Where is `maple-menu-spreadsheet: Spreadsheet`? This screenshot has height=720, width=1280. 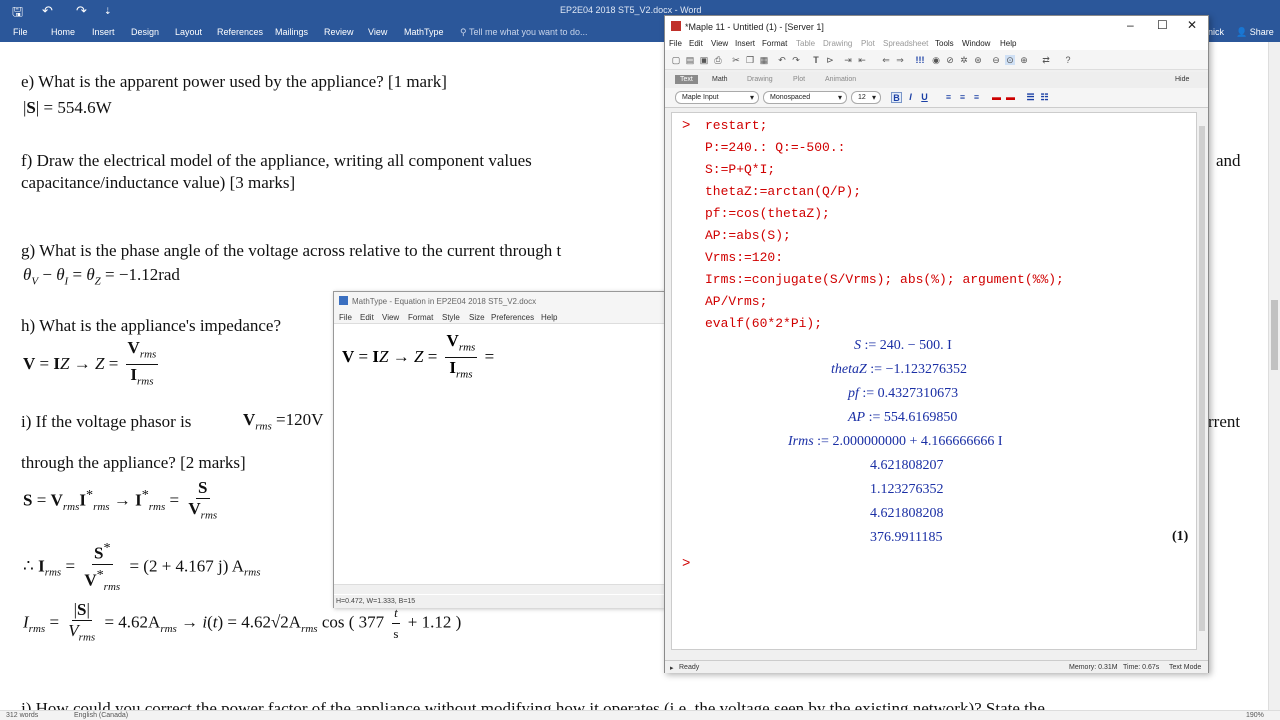 maple-menu-spreadsheet: Spreadsheet is located at coordinates (905, 43).